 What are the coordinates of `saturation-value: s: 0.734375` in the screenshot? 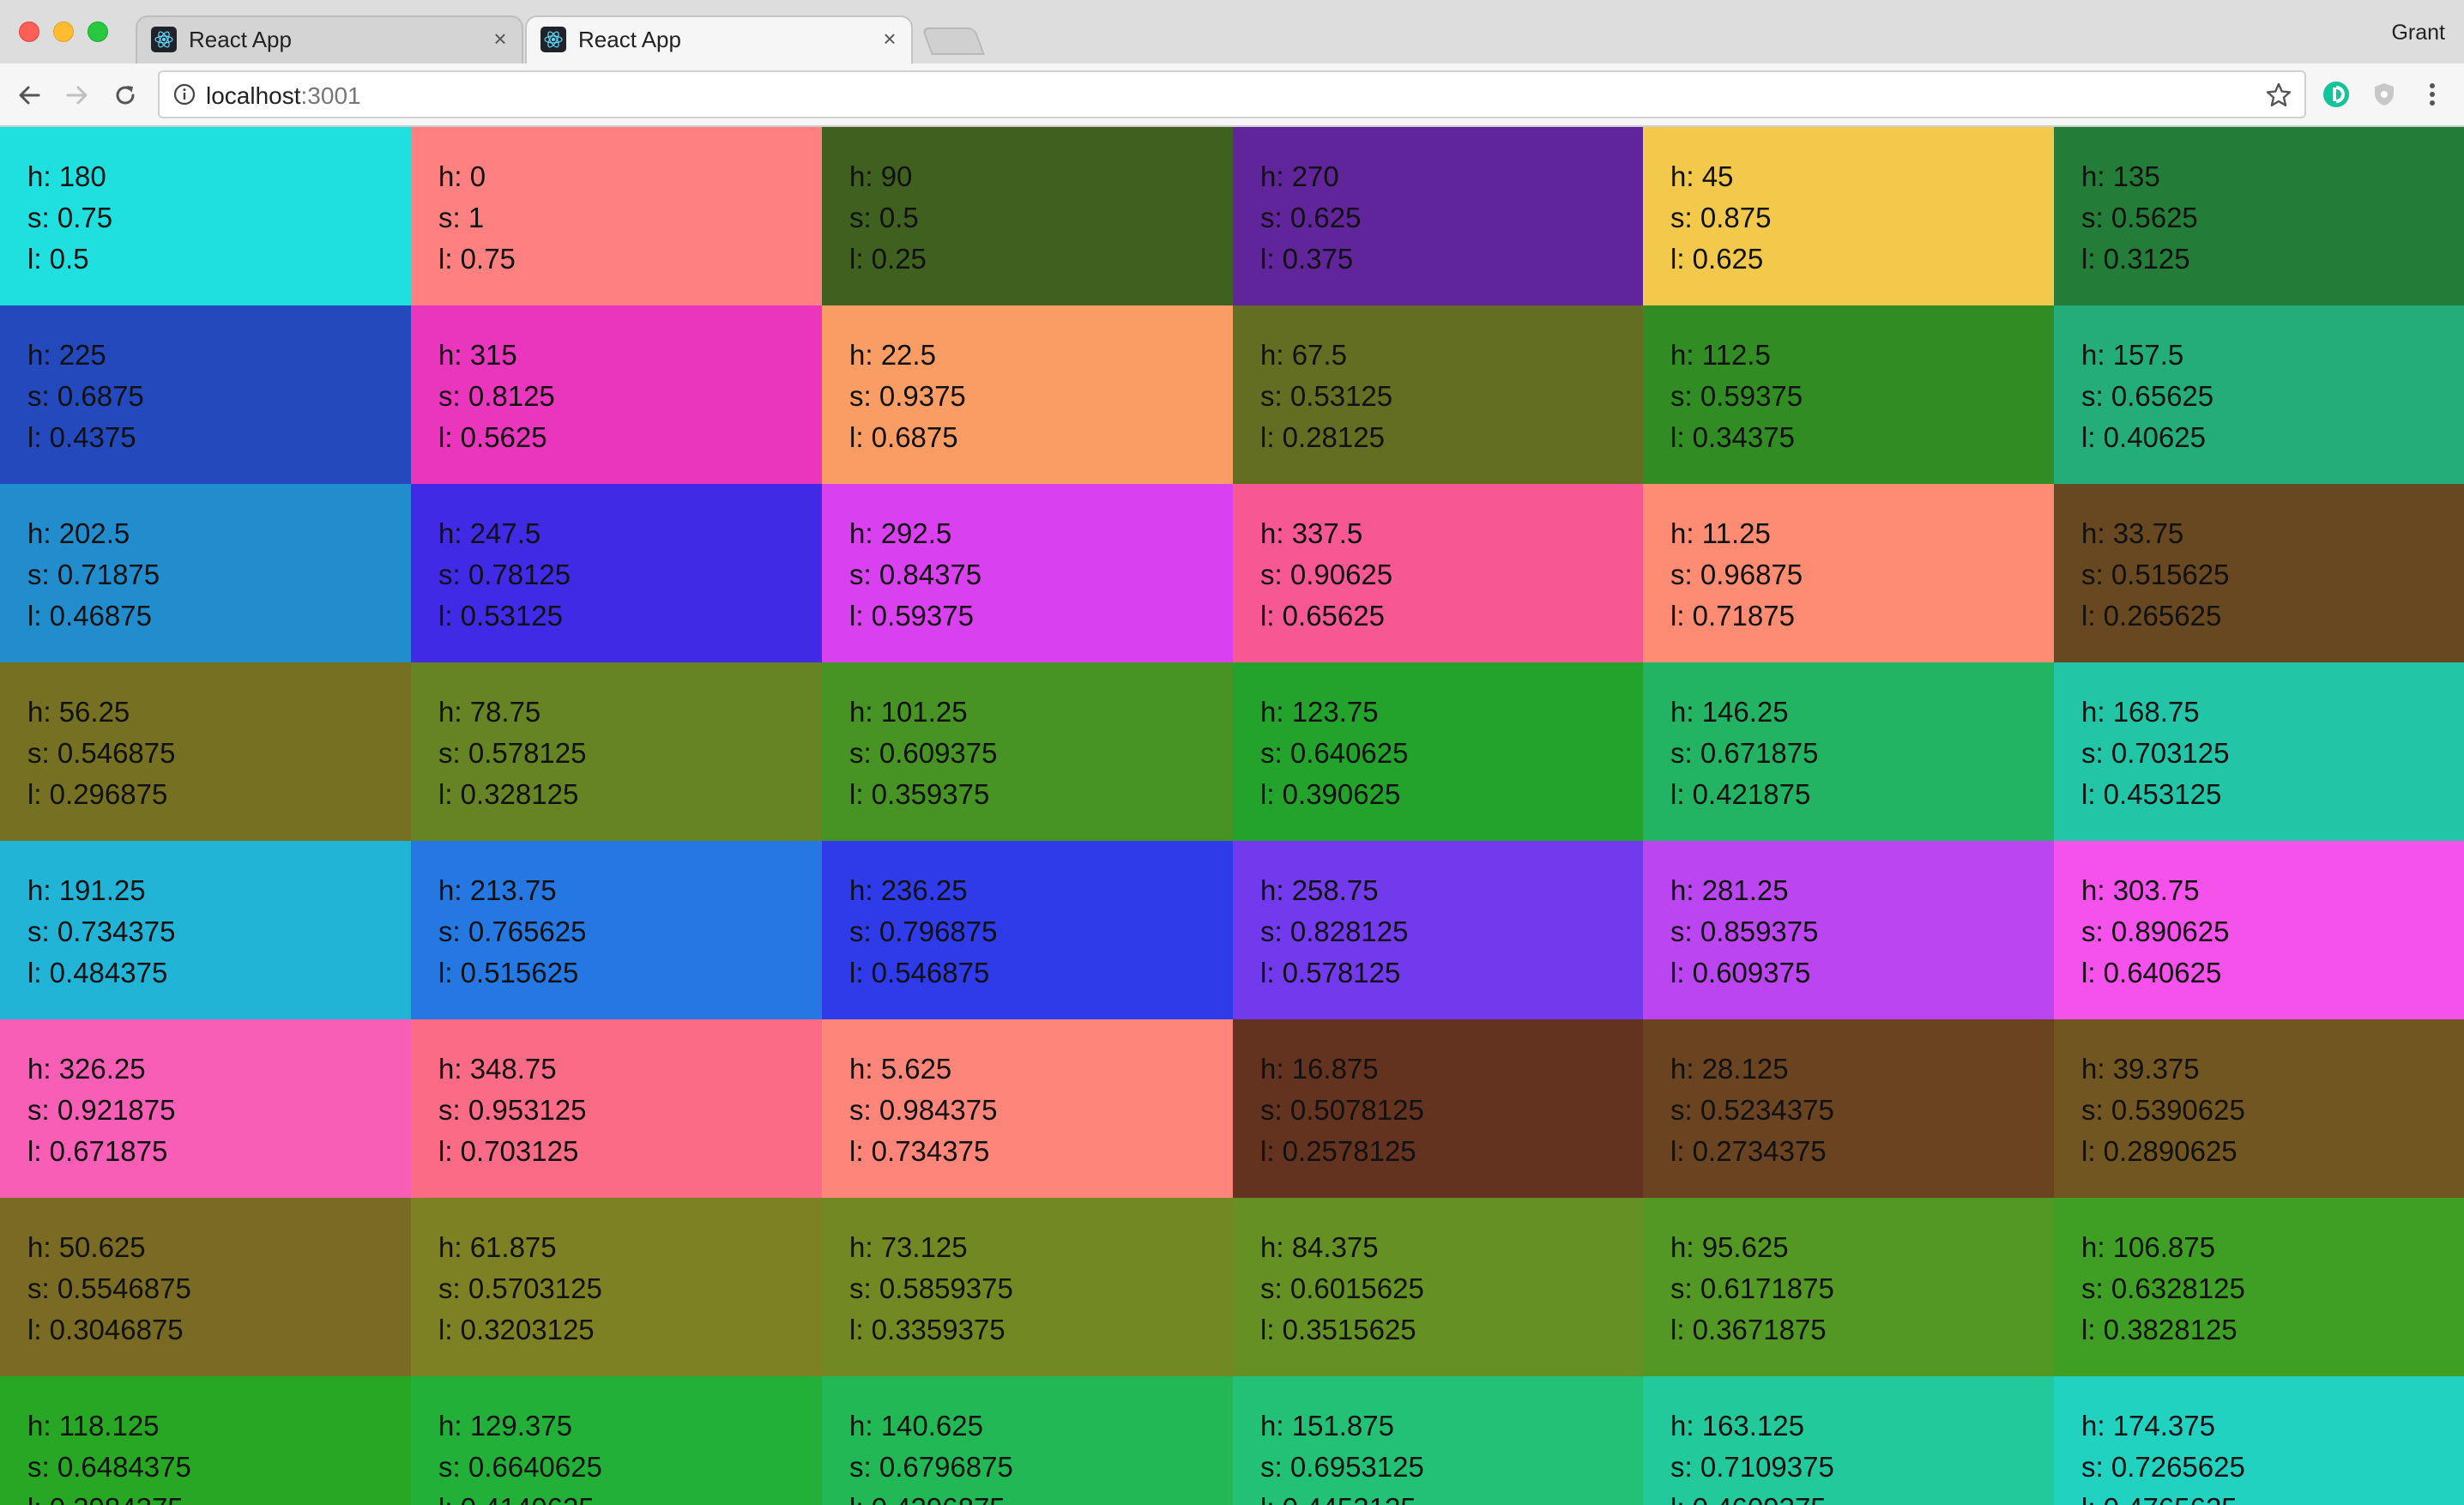 It's located at (101, 931).